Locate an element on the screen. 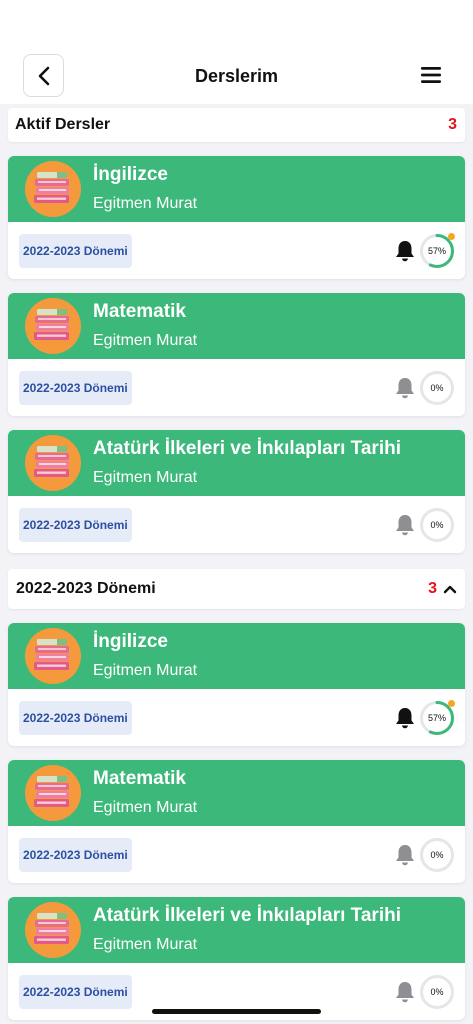  hamburger-menu-icon is located at coordinates (431, 75).